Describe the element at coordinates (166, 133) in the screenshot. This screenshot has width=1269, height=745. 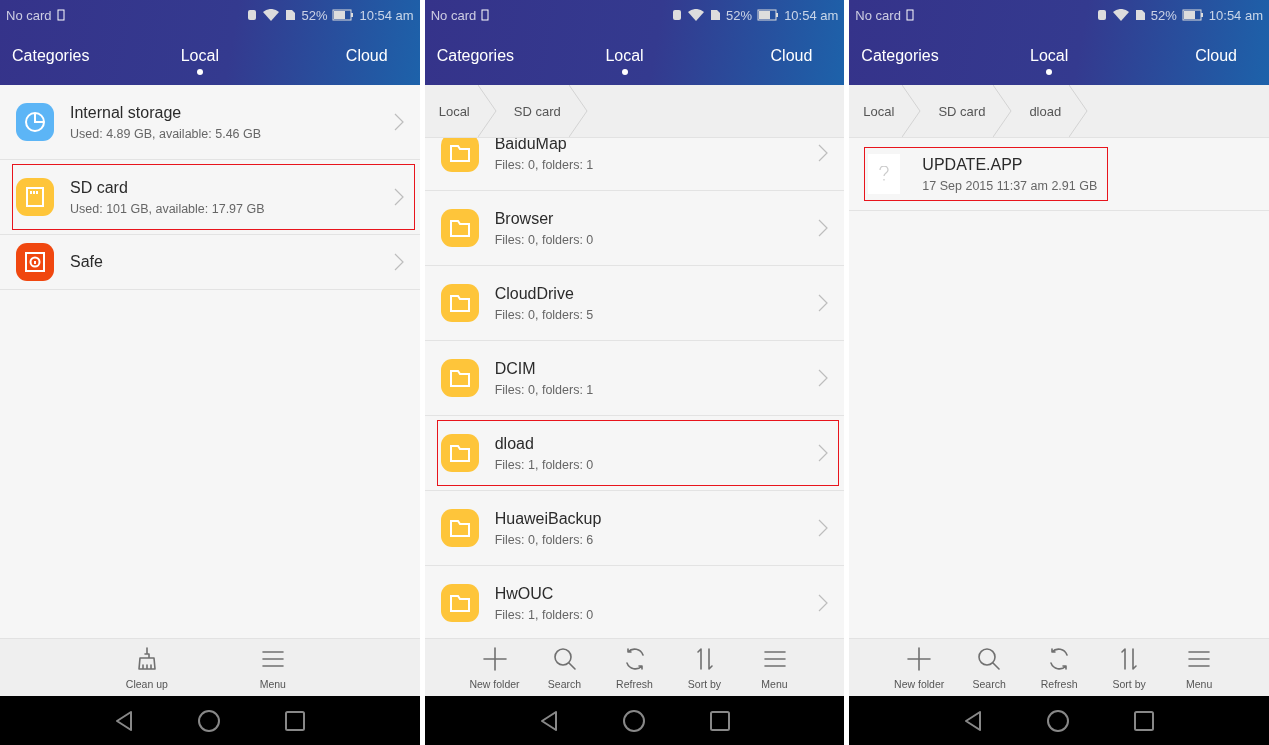
I see `item-details: Used: 4.89 GB, available: 5.46 GB` at that location.